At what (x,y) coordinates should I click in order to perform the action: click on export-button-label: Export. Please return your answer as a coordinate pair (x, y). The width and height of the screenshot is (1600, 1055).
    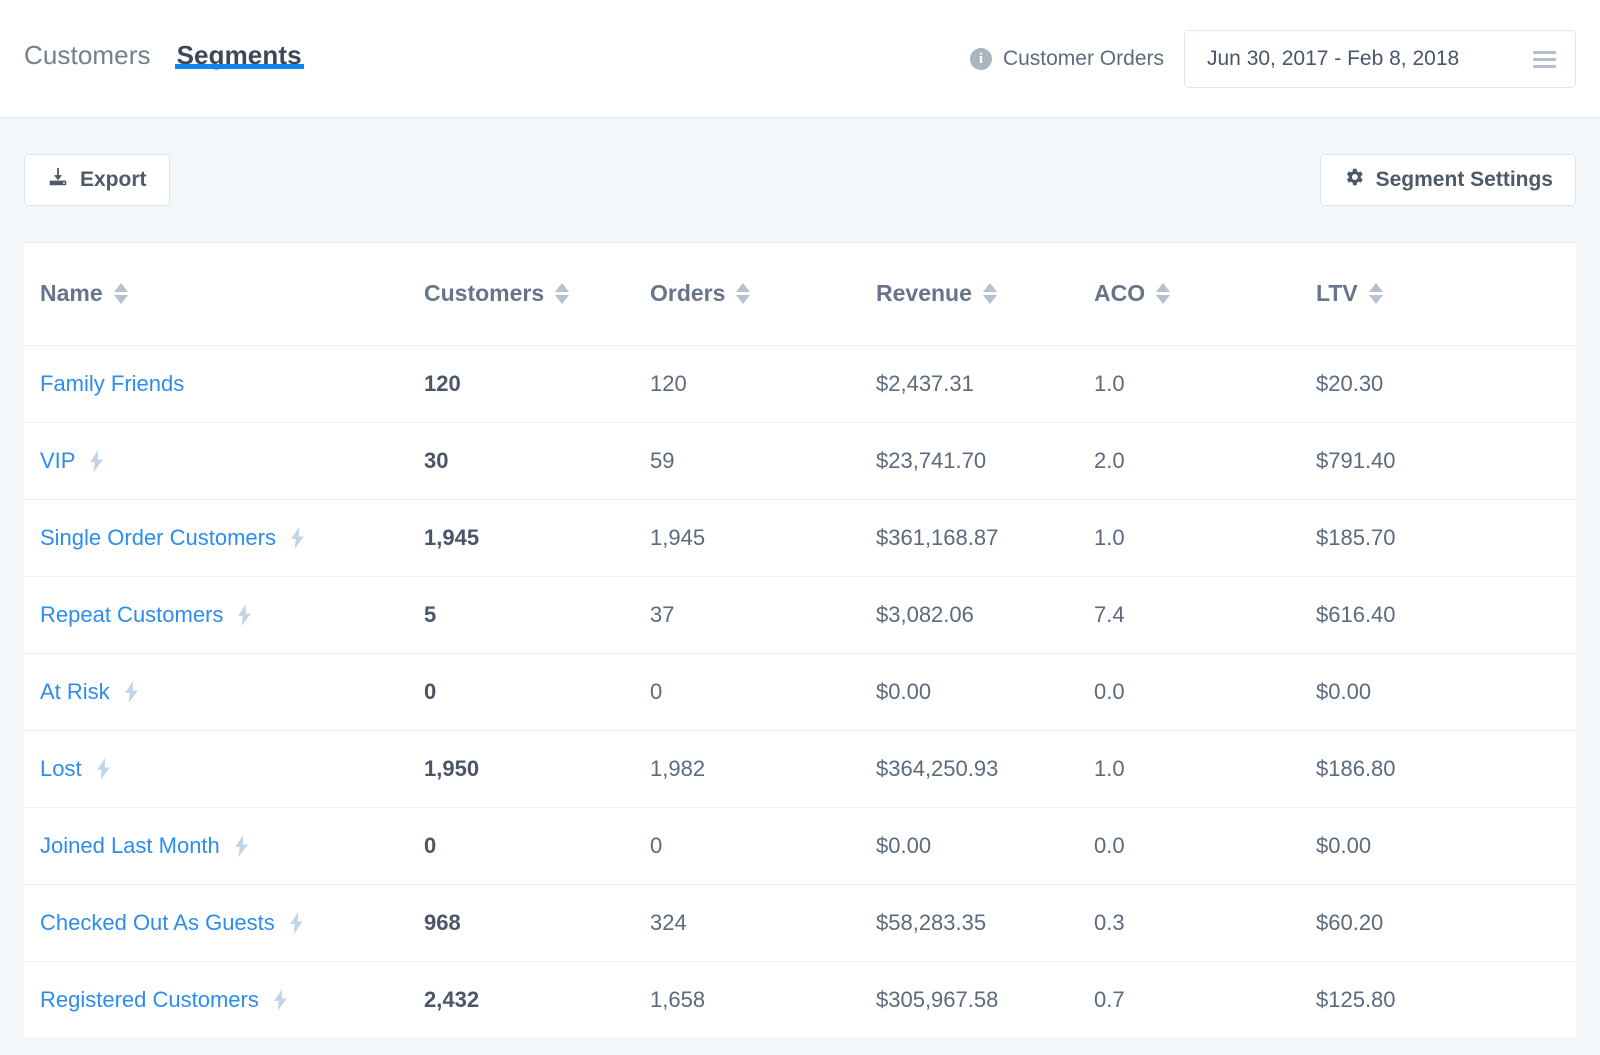
    Looking at the image, I should click on (113, 179).